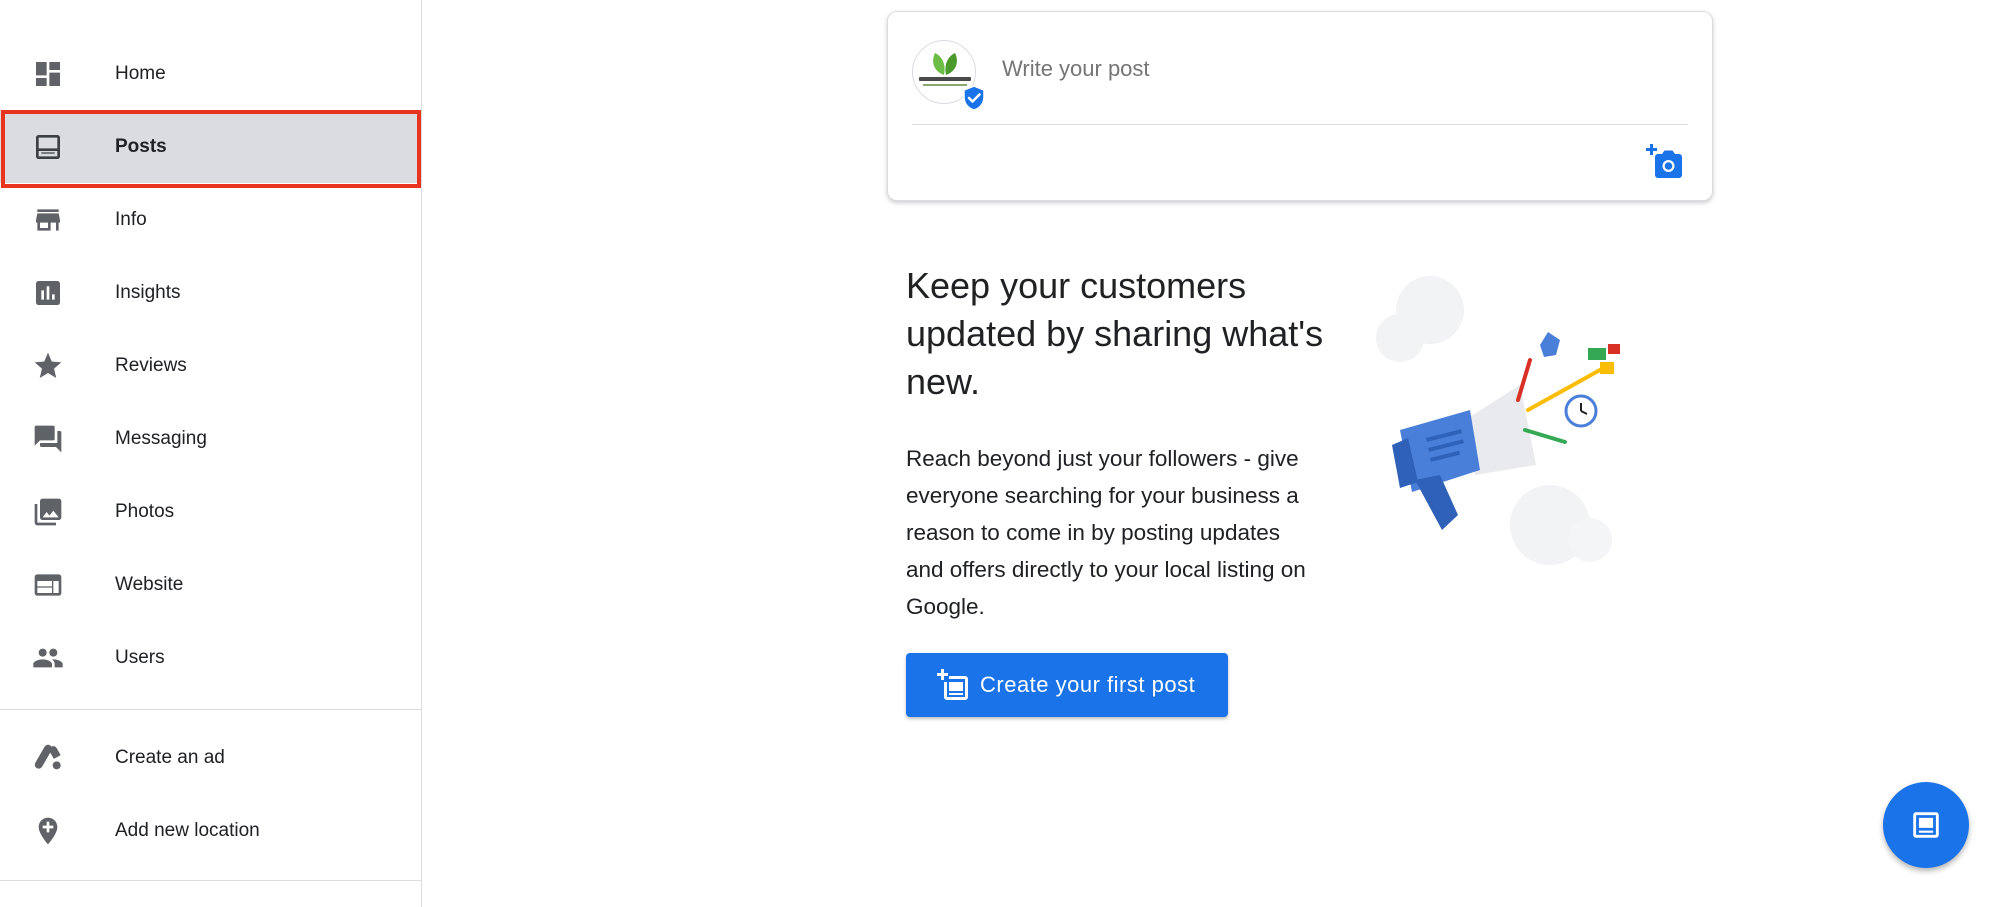 The width and height of the screenshot is (1999, 907). Describe the element at coordinates (48, 366) in the screenshot. I see `star-icon` at that location.